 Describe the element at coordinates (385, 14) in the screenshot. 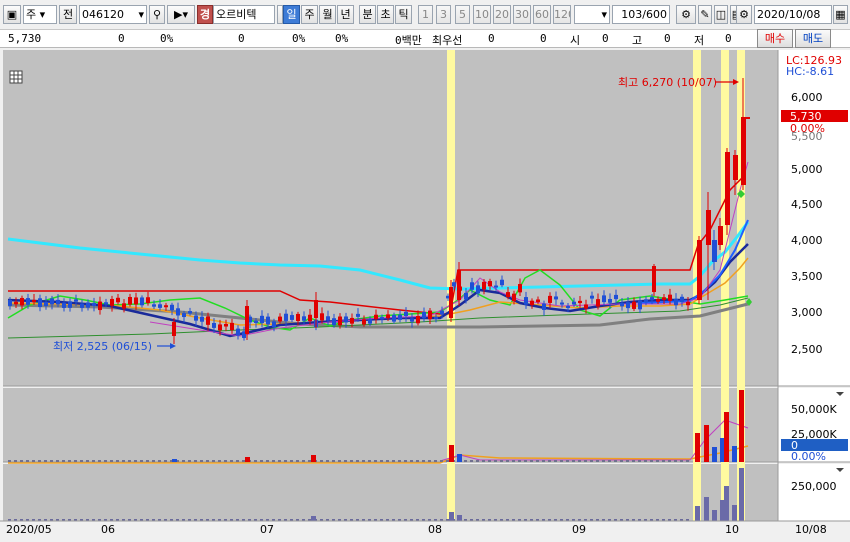

I see `tab-second: 초` at that location.